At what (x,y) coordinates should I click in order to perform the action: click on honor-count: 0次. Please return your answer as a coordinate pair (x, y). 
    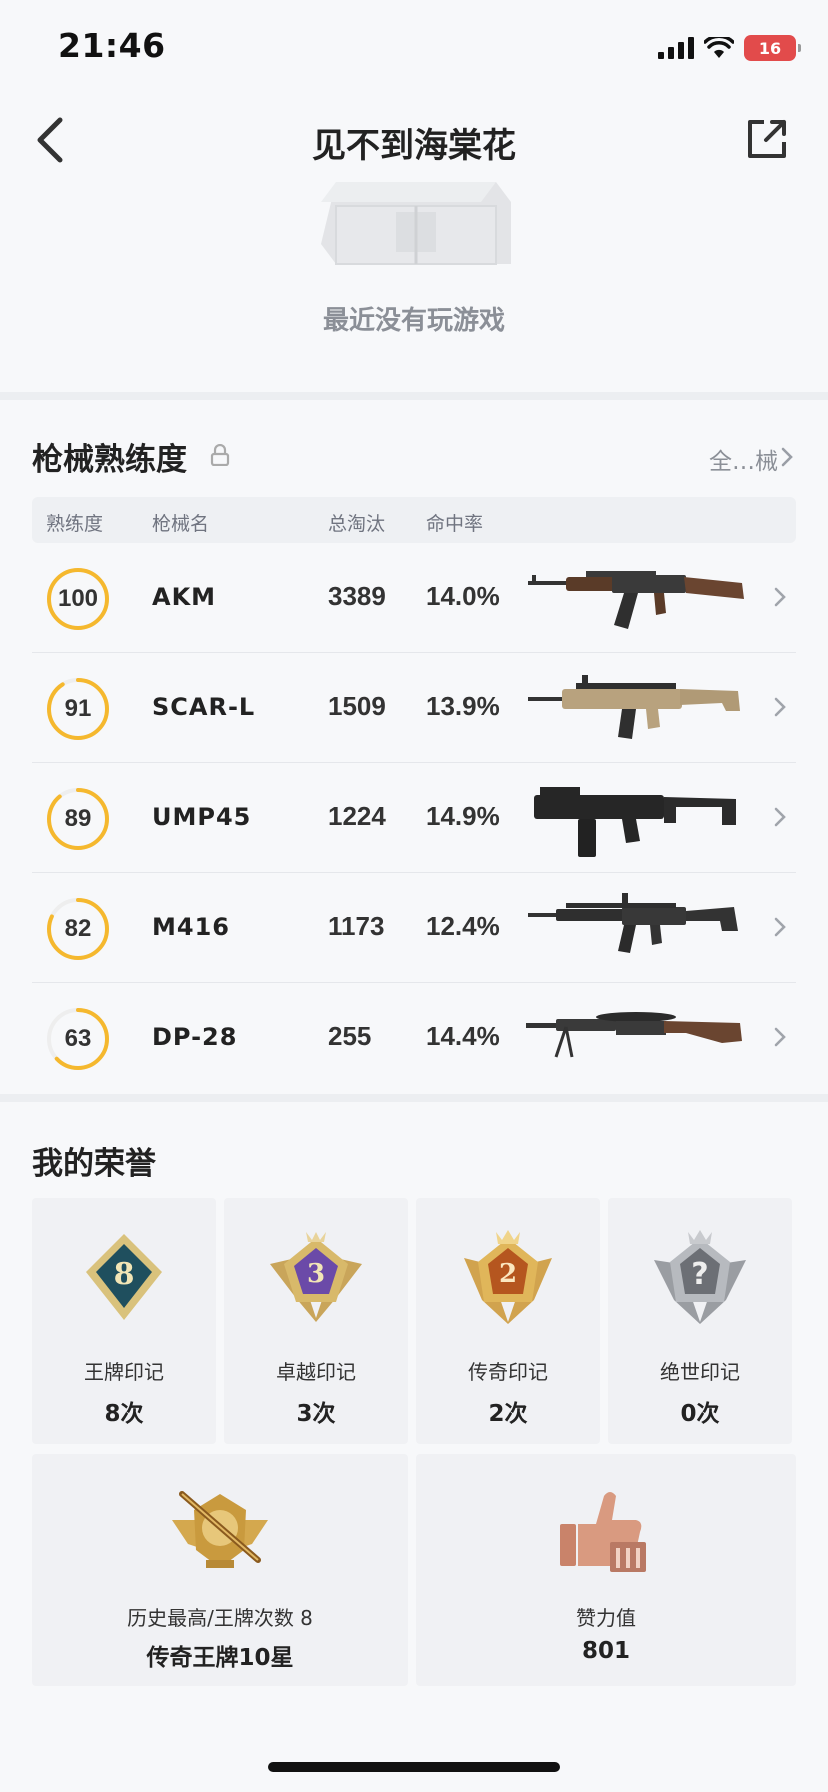
    Looking at the image, I should click on (700, 1414).